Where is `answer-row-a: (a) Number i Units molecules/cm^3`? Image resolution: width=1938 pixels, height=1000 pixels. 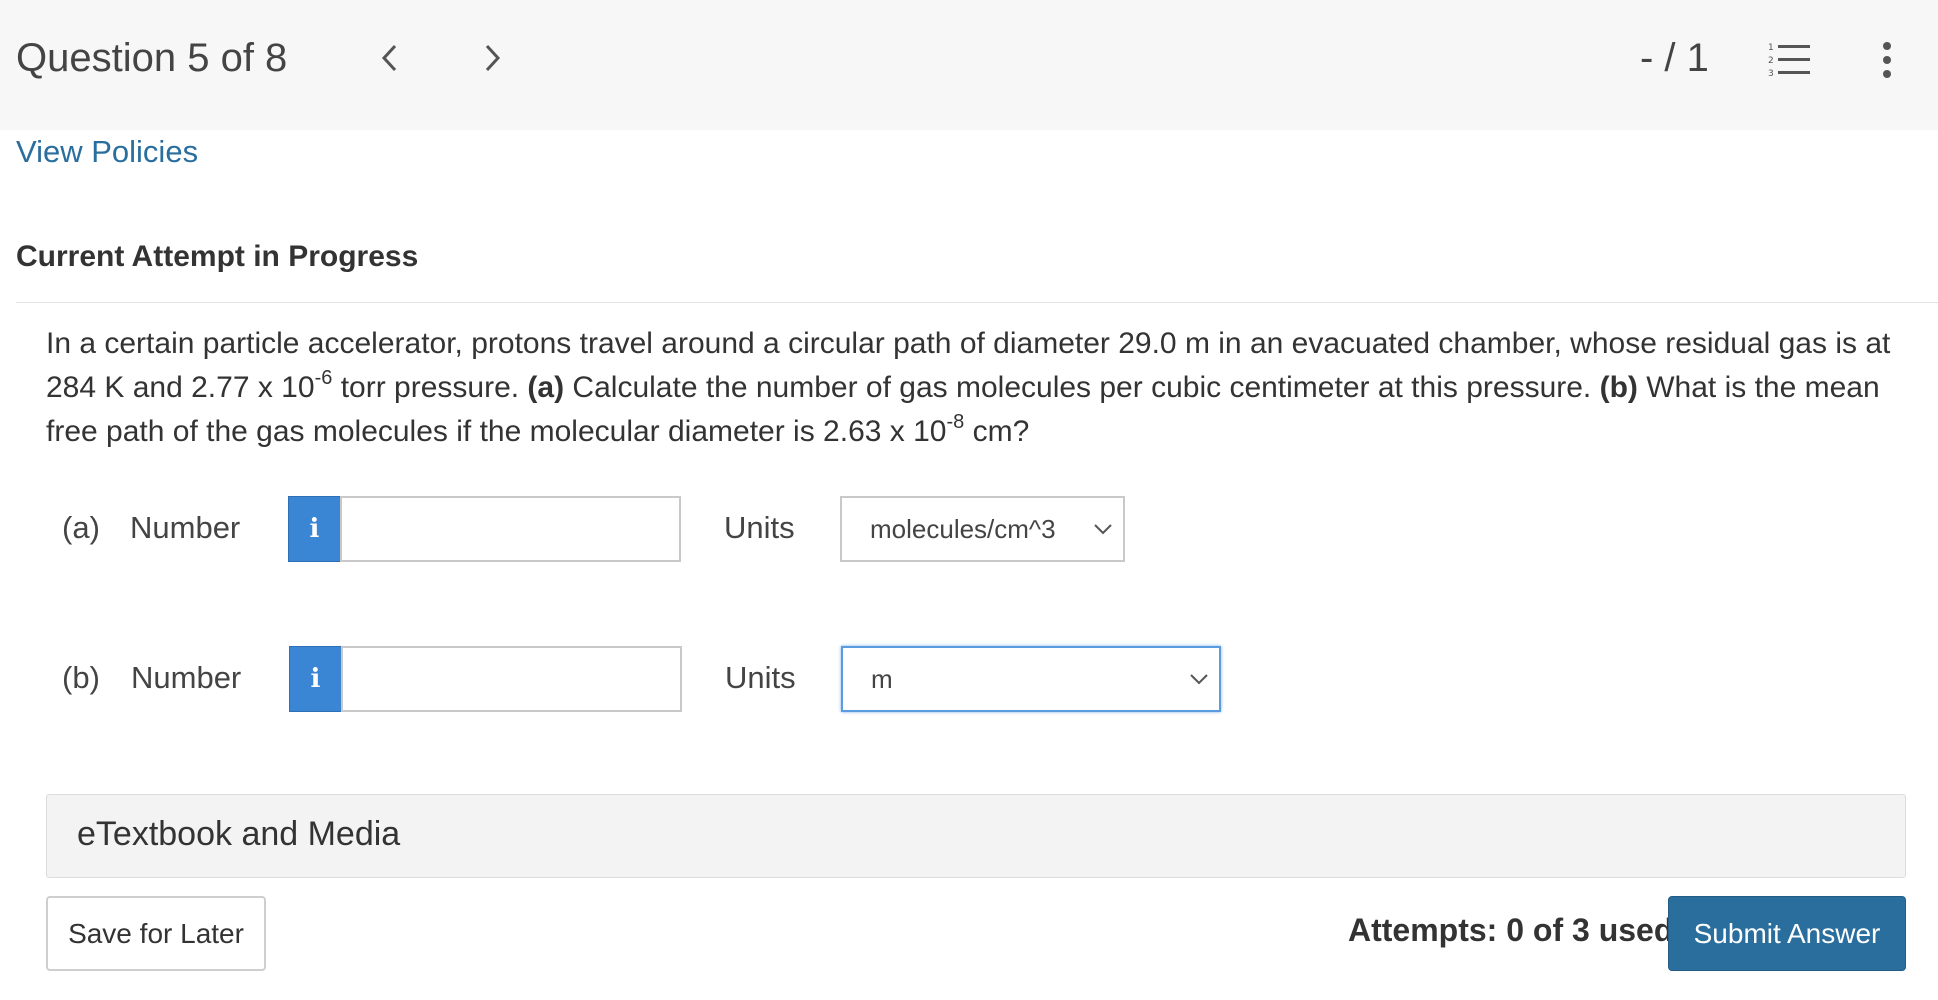
answer-row-a: (a) Number i Units molecules/cm^3 is located at coordinates (969, 529).